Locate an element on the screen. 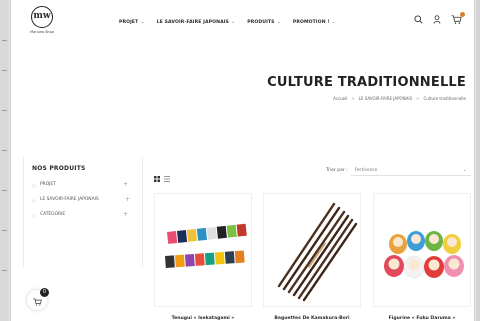  list-view-icon is located at coordinates (167, 176).